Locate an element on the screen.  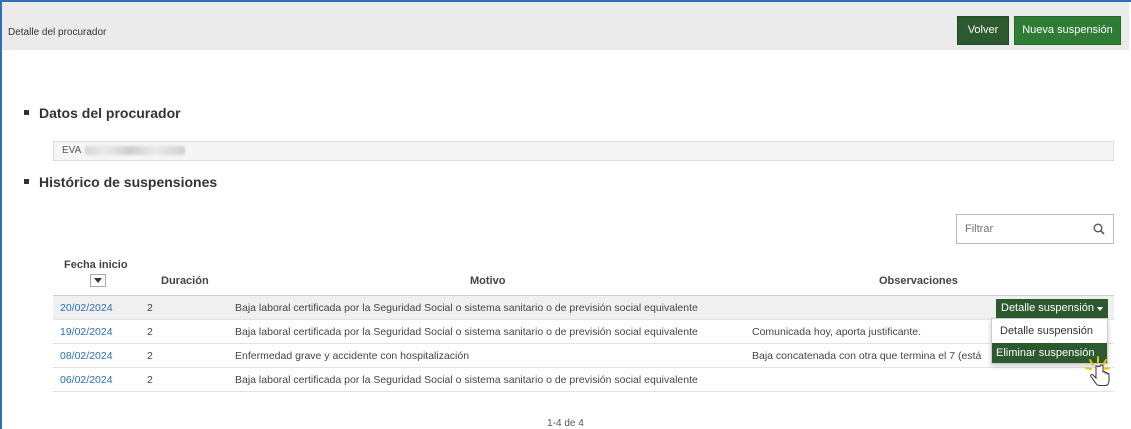
pagination-info: 1-4 de 4 is located at coordinates (565, 423).